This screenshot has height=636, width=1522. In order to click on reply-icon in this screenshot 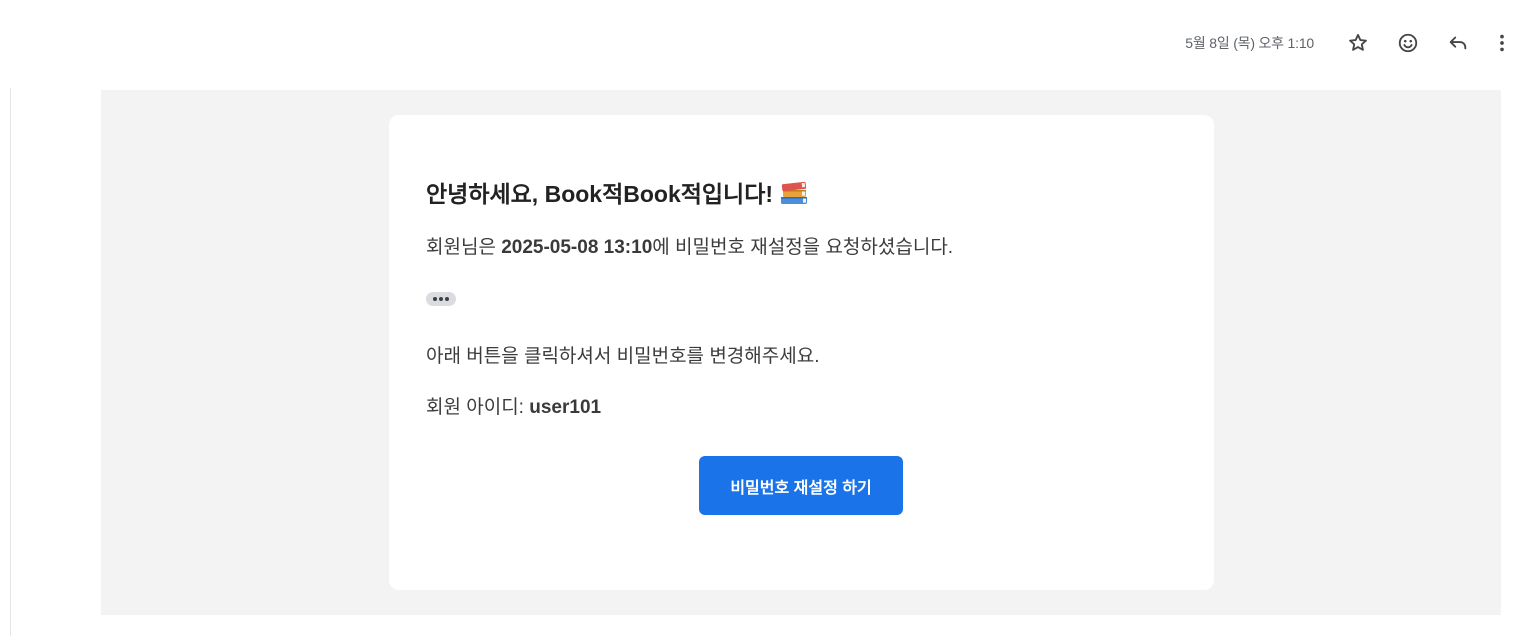, I will do `click(1458, 43)`.